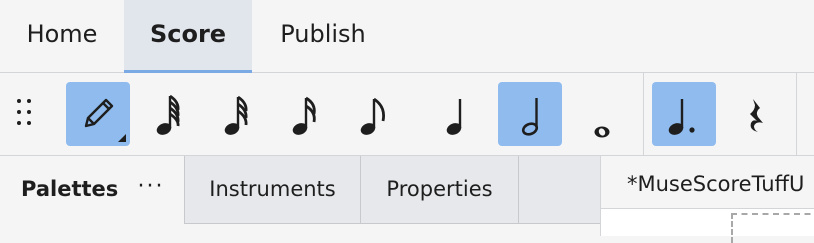 The height and width of the screenshot is (243, 814). What do you see at coordinates (707, 226) in the screenshot?
I see `score-canvas` at bounding box center [707, 226].